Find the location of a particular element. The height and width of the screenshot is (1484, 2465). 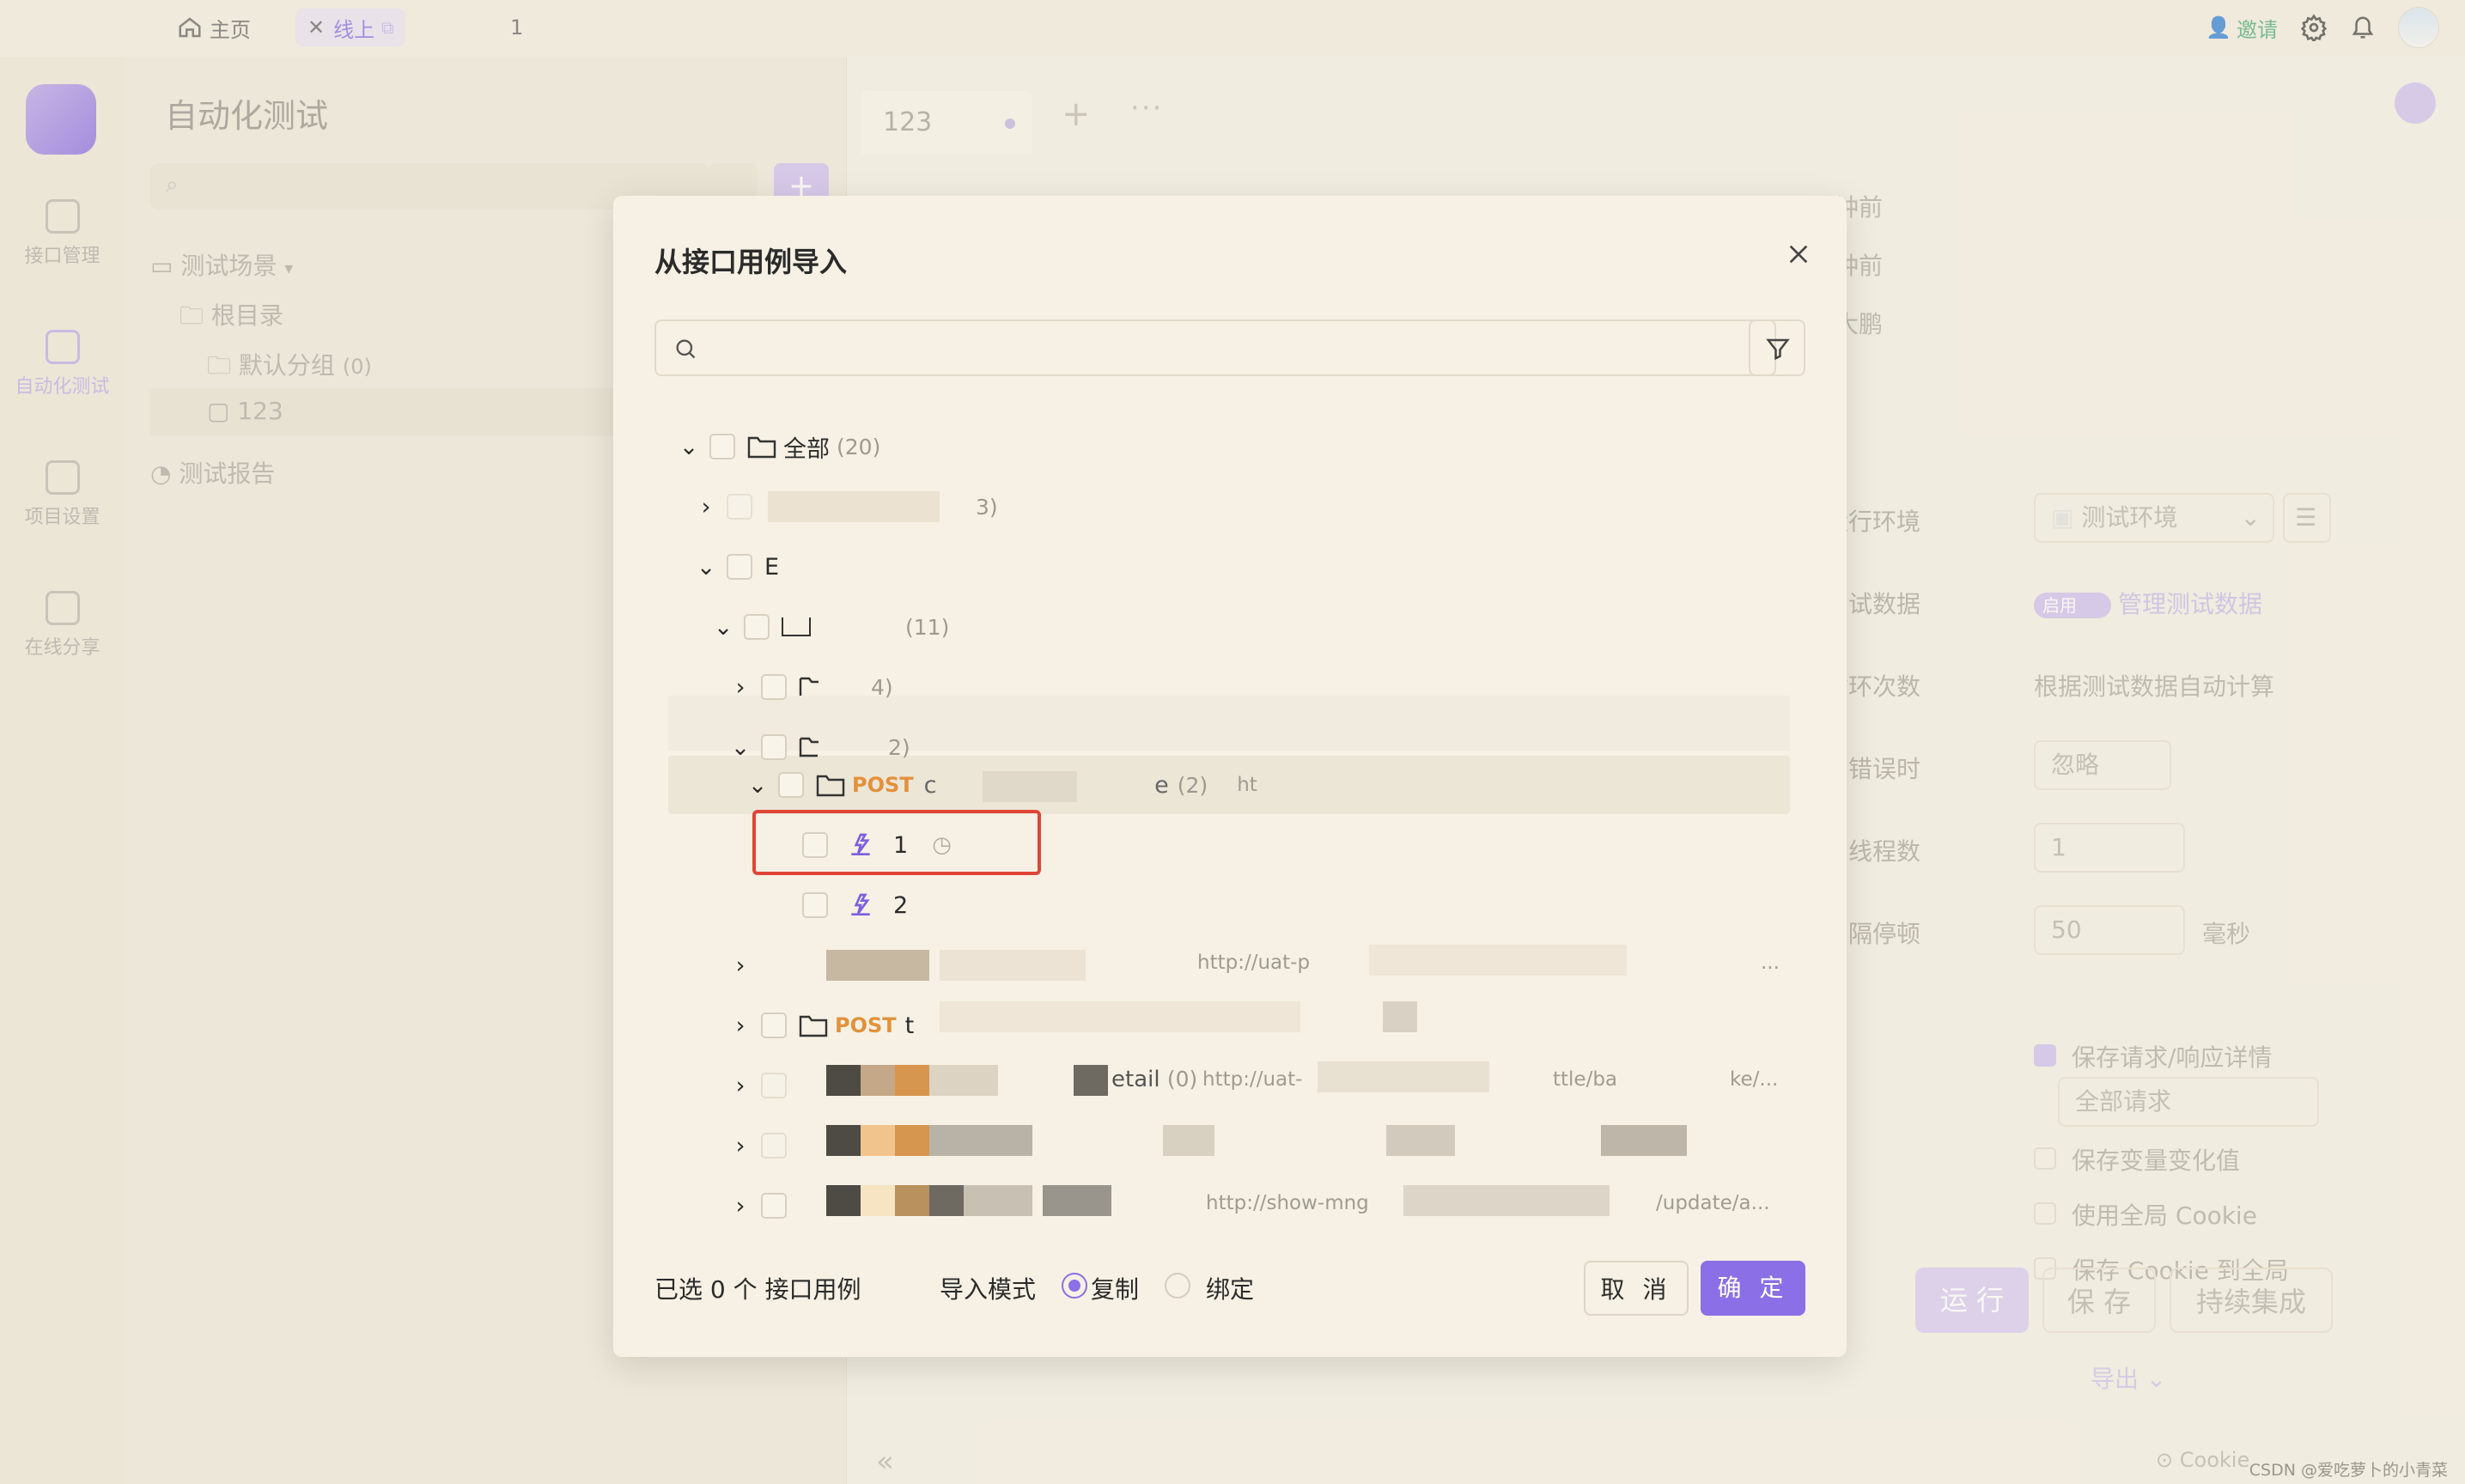

tree-count: 4) is located at coordinates (882, 687).